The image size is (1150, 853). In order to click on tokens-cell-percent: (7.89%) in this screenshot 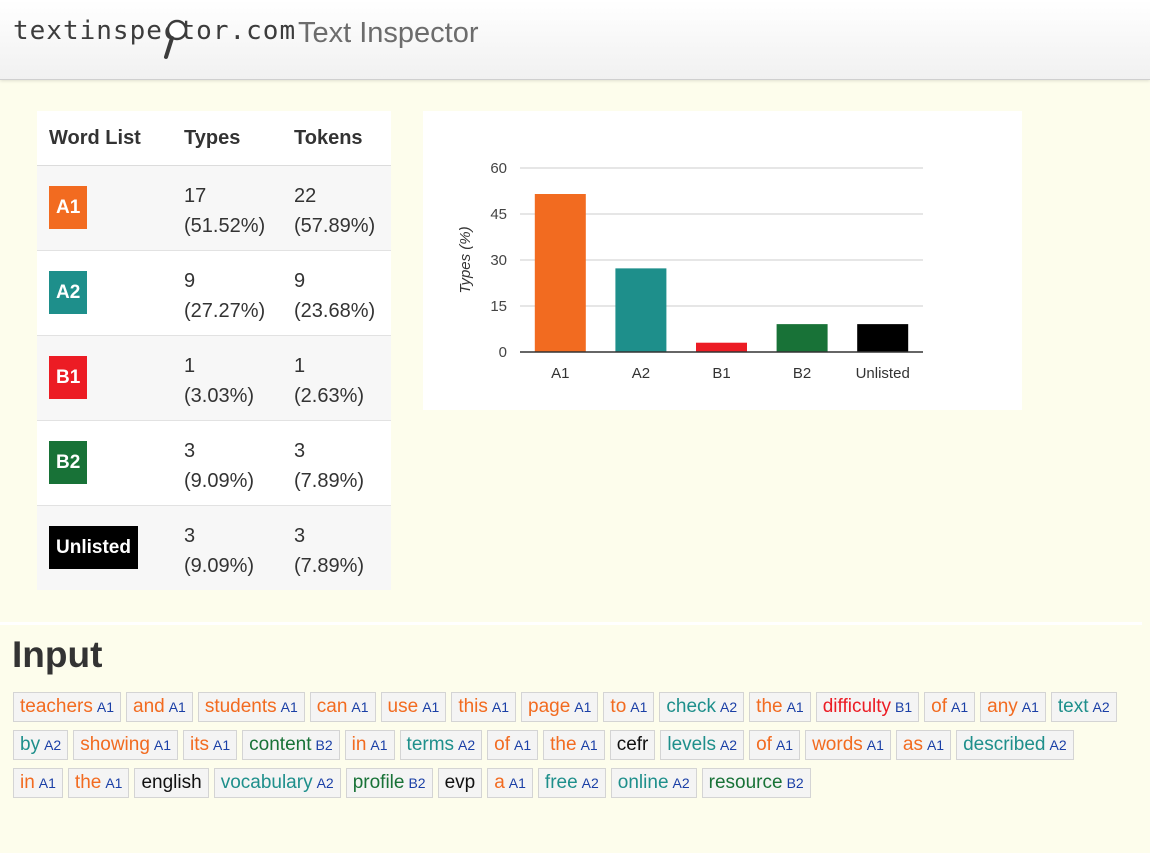, I will do `click(329, 481)`.